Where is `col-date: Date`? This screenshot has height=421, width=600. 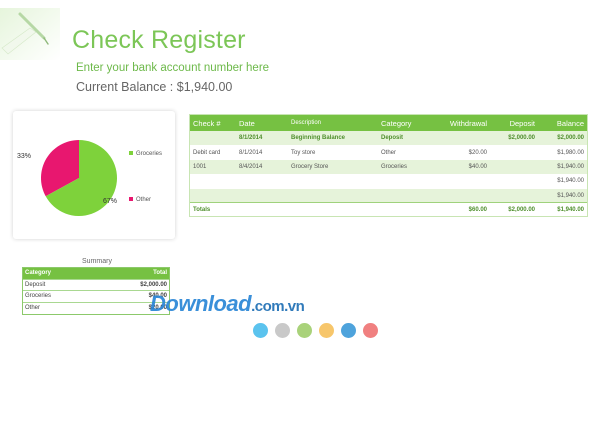
col-date: Date is located at coordinates (262, 123).